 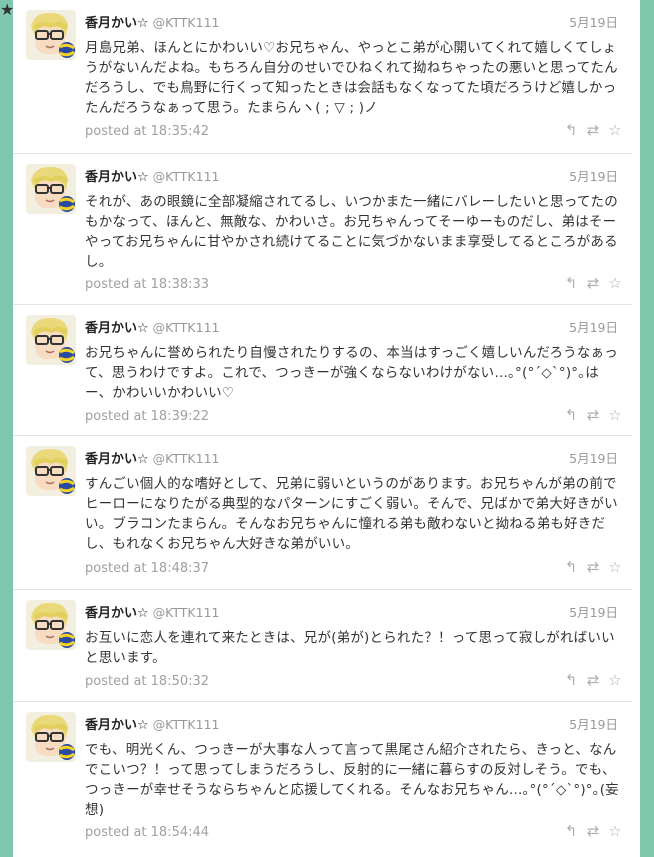 I want to click on posted-time: posted at 18:48:37, so click(x=147, y=569).